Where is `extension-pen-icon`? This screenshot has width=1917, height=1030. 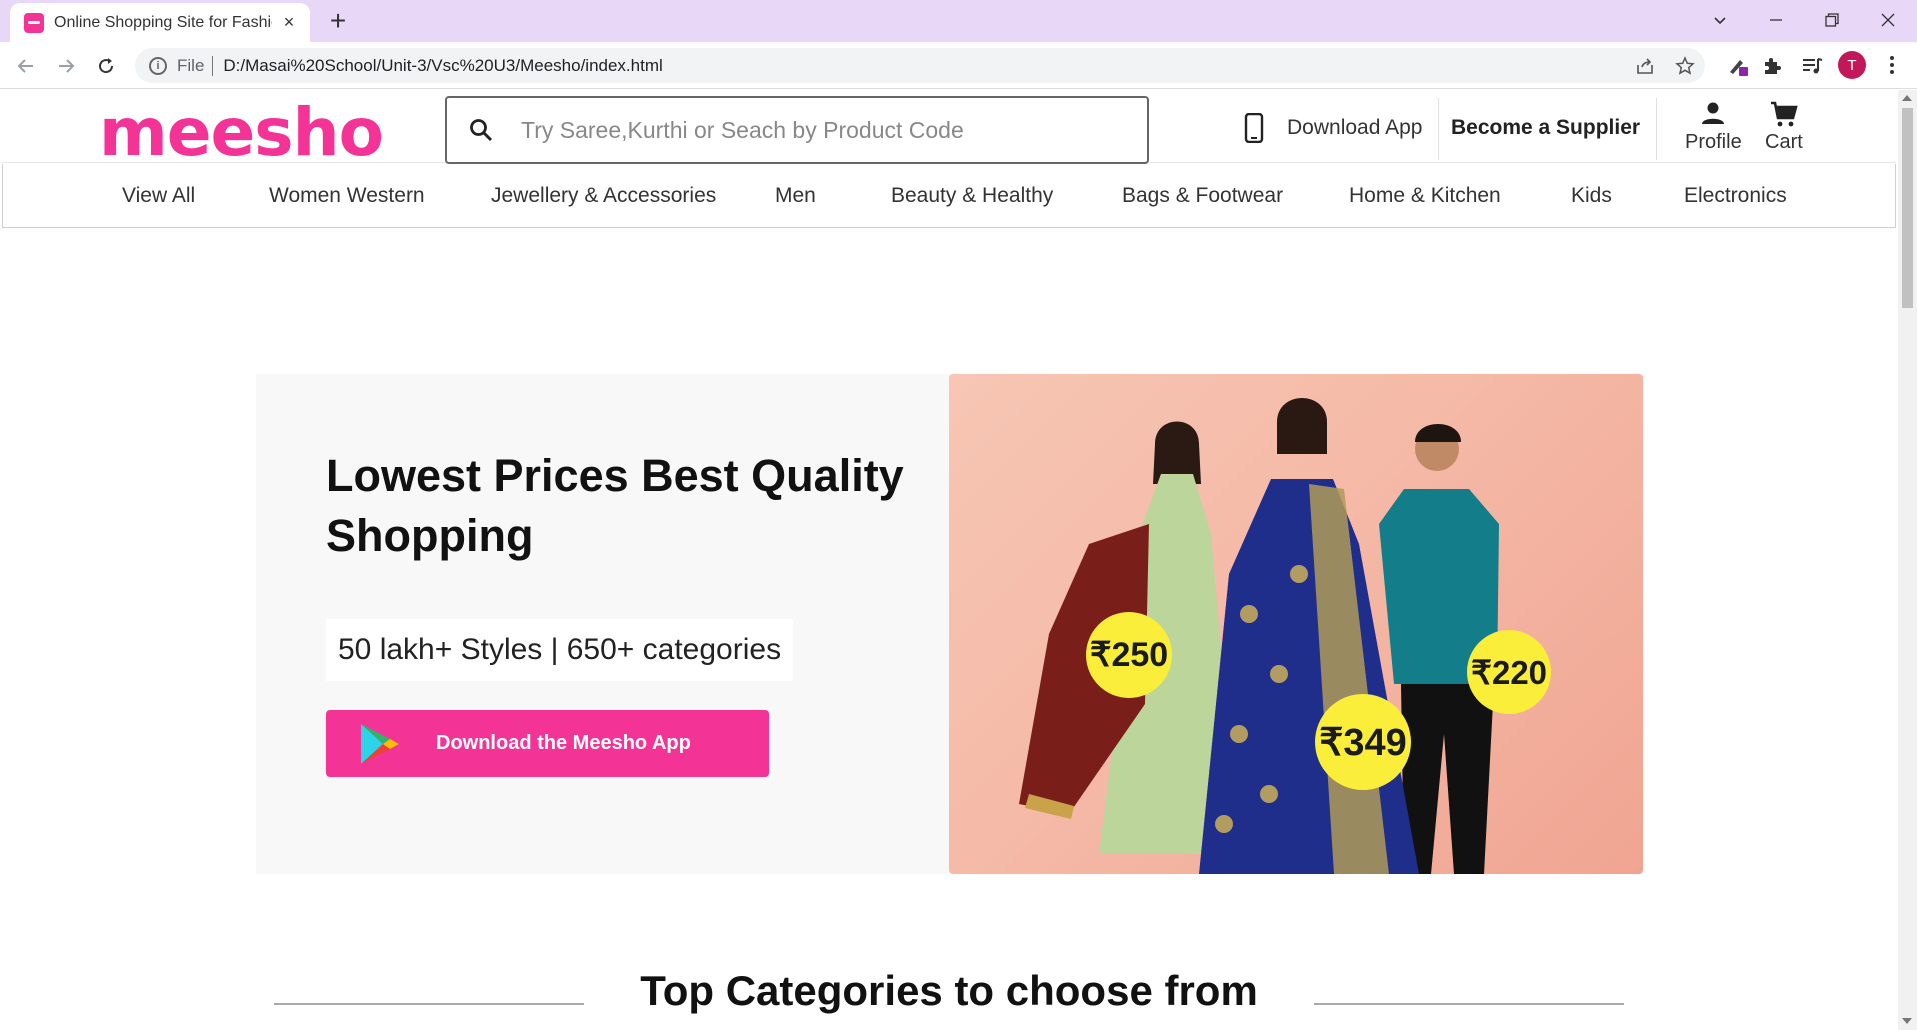 extension-pen-icon is located at coordinates (1738, 66).